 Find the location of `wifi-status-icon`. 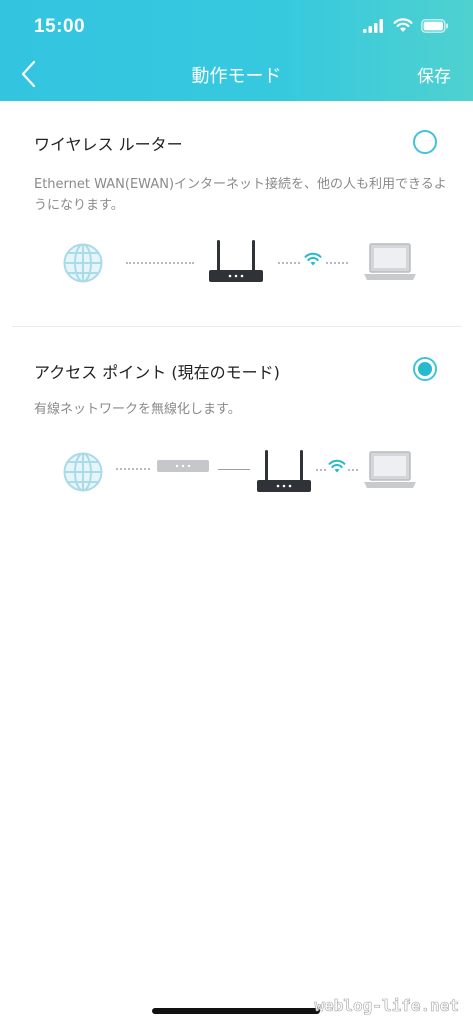

wifi-status-icon is located at coordinates (403, 25).